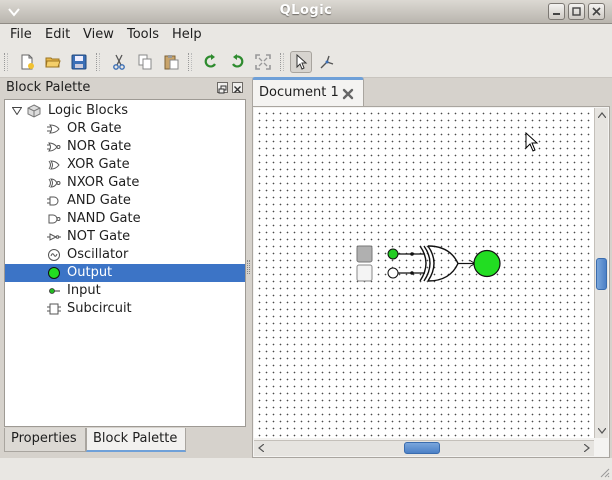  What do you see at coordinates (587, 448) in the screenshot?
I see `scroll-right-button` at bounding box center [587, 448].